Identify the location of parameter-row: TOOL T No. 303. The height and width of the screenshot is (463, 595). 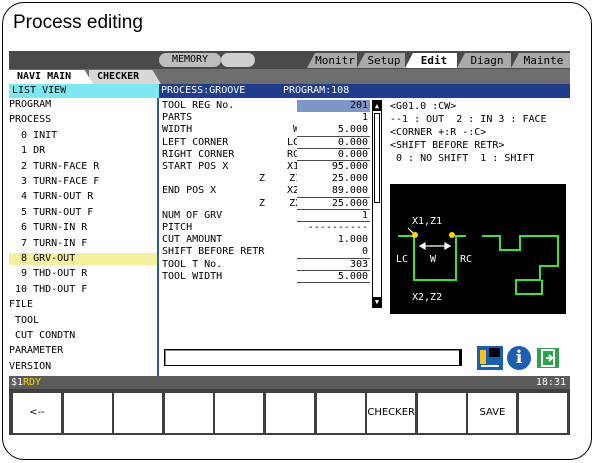
(271, 265).